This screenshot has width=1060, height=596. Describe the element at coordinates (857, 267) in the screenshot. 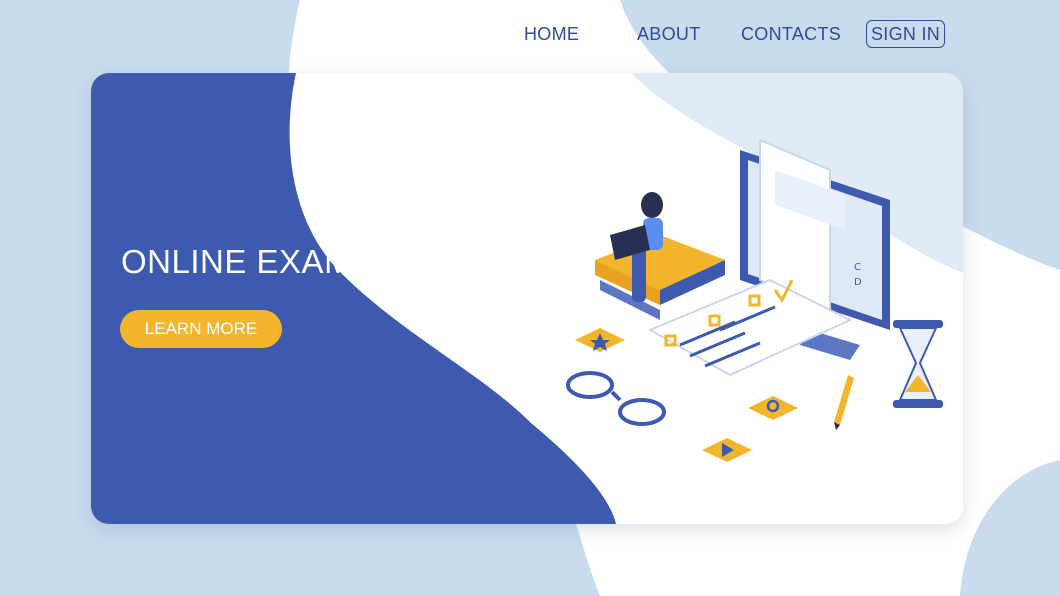

I see `answer-letter-c: C` at that location.